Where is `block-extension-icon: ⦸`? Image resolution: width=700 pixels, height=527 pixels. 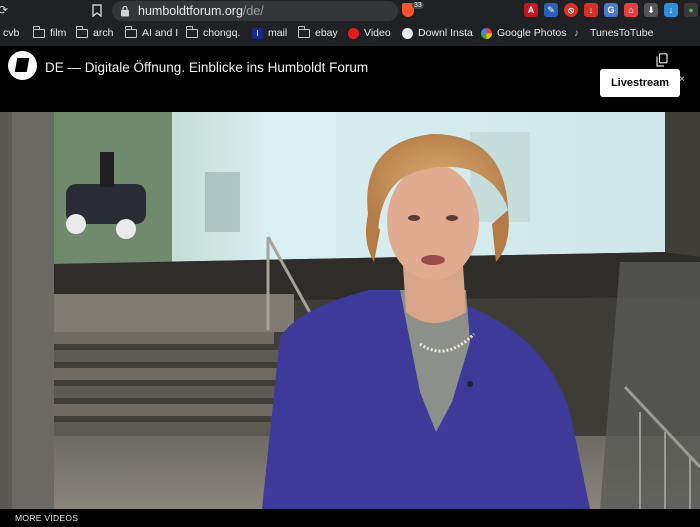
block-extension-icon: ⦸ is located at coordinates (571, 10).